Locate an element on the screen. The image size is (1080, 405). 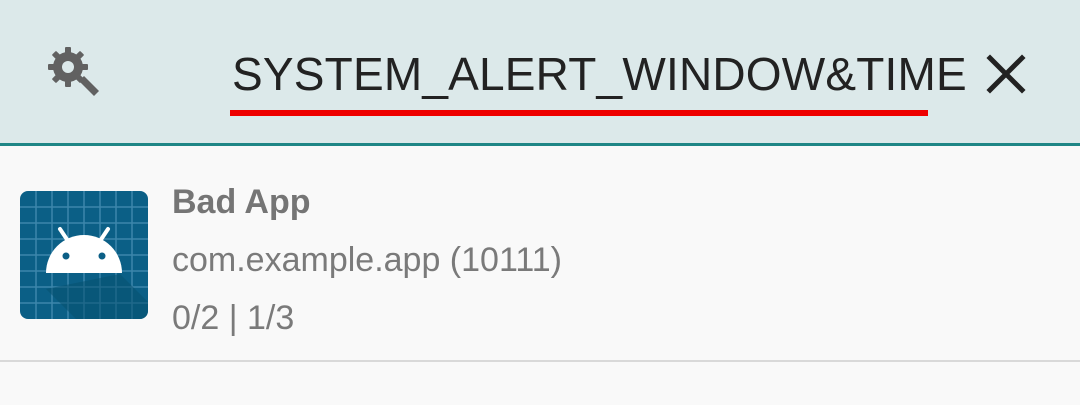
search-input: SYSTEM_ALERT_WINDOW&TIME is located at coordinates (598, 79).